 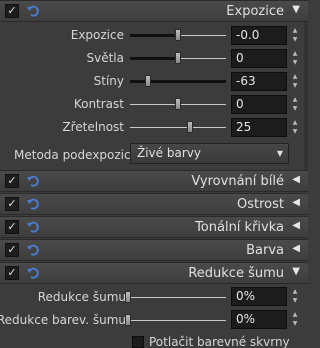 What do you see at coordinates (265, 250) in the screenshot?
I see `section-title-color: Barva` at bounding box center [265, 250].